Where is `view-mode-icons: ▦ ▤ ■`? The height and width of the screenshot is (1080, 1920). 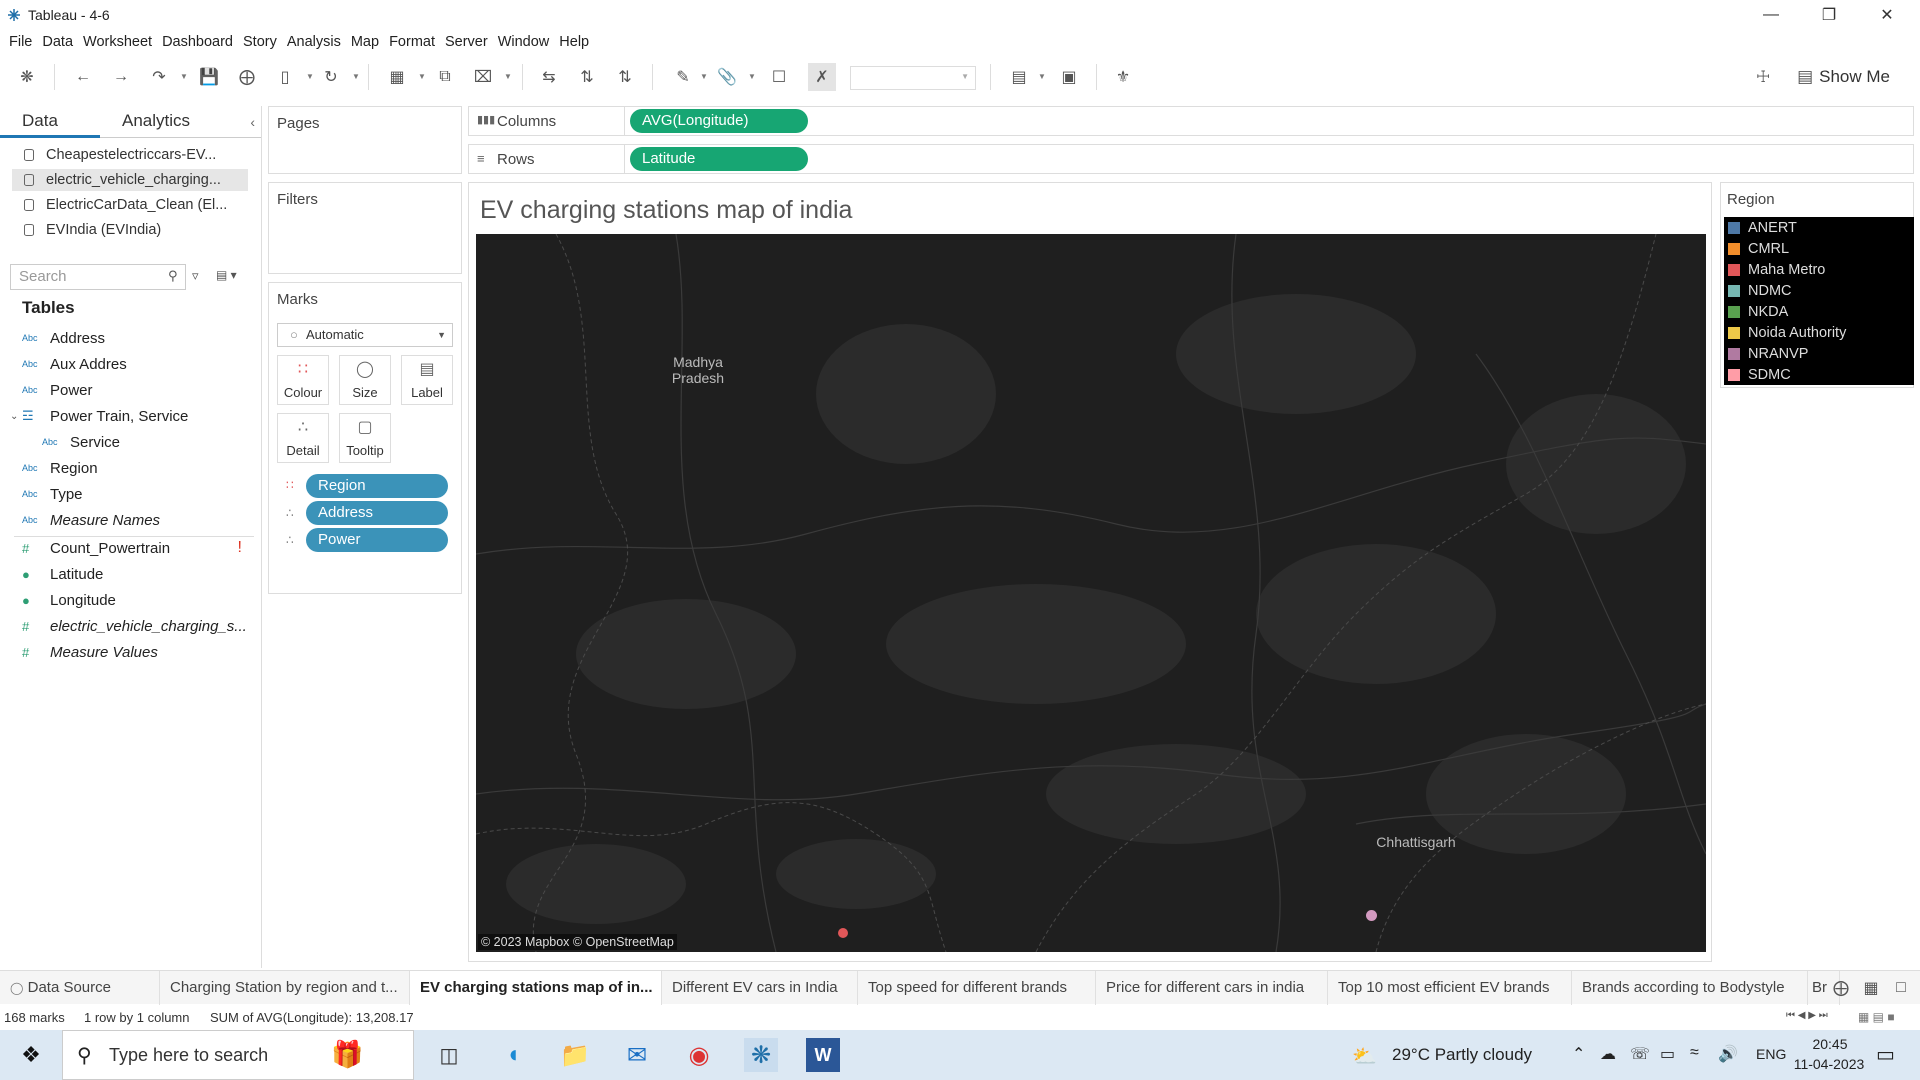
view-mode-icons: ▦ ▤ ■ is located at coordinates (1876, 1017).